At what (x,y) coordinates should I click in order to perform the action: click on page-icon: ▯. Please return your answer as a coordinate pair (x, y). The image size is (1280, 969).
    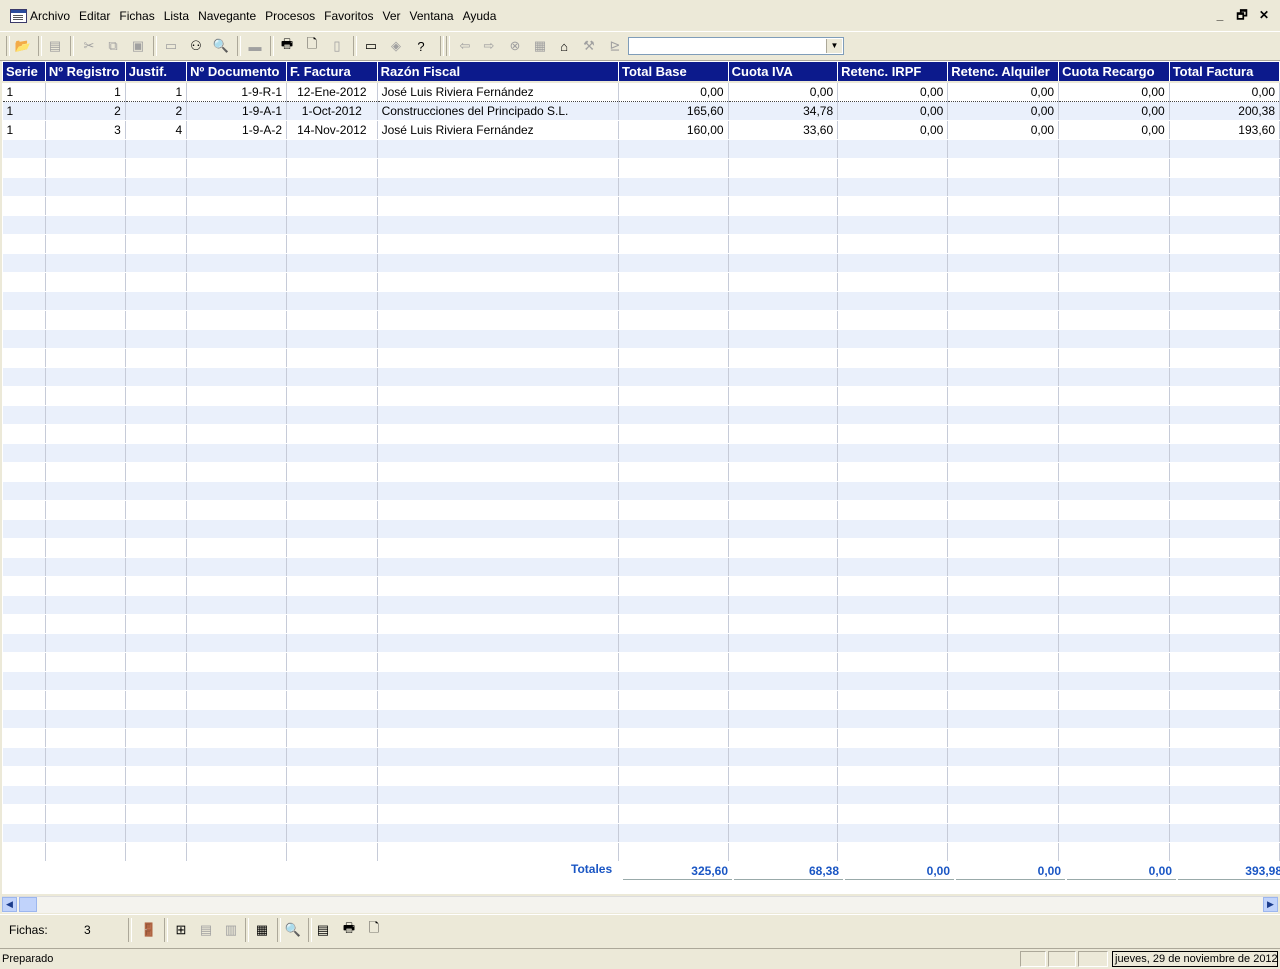
    Looking at the image, I should click on (337, 46).